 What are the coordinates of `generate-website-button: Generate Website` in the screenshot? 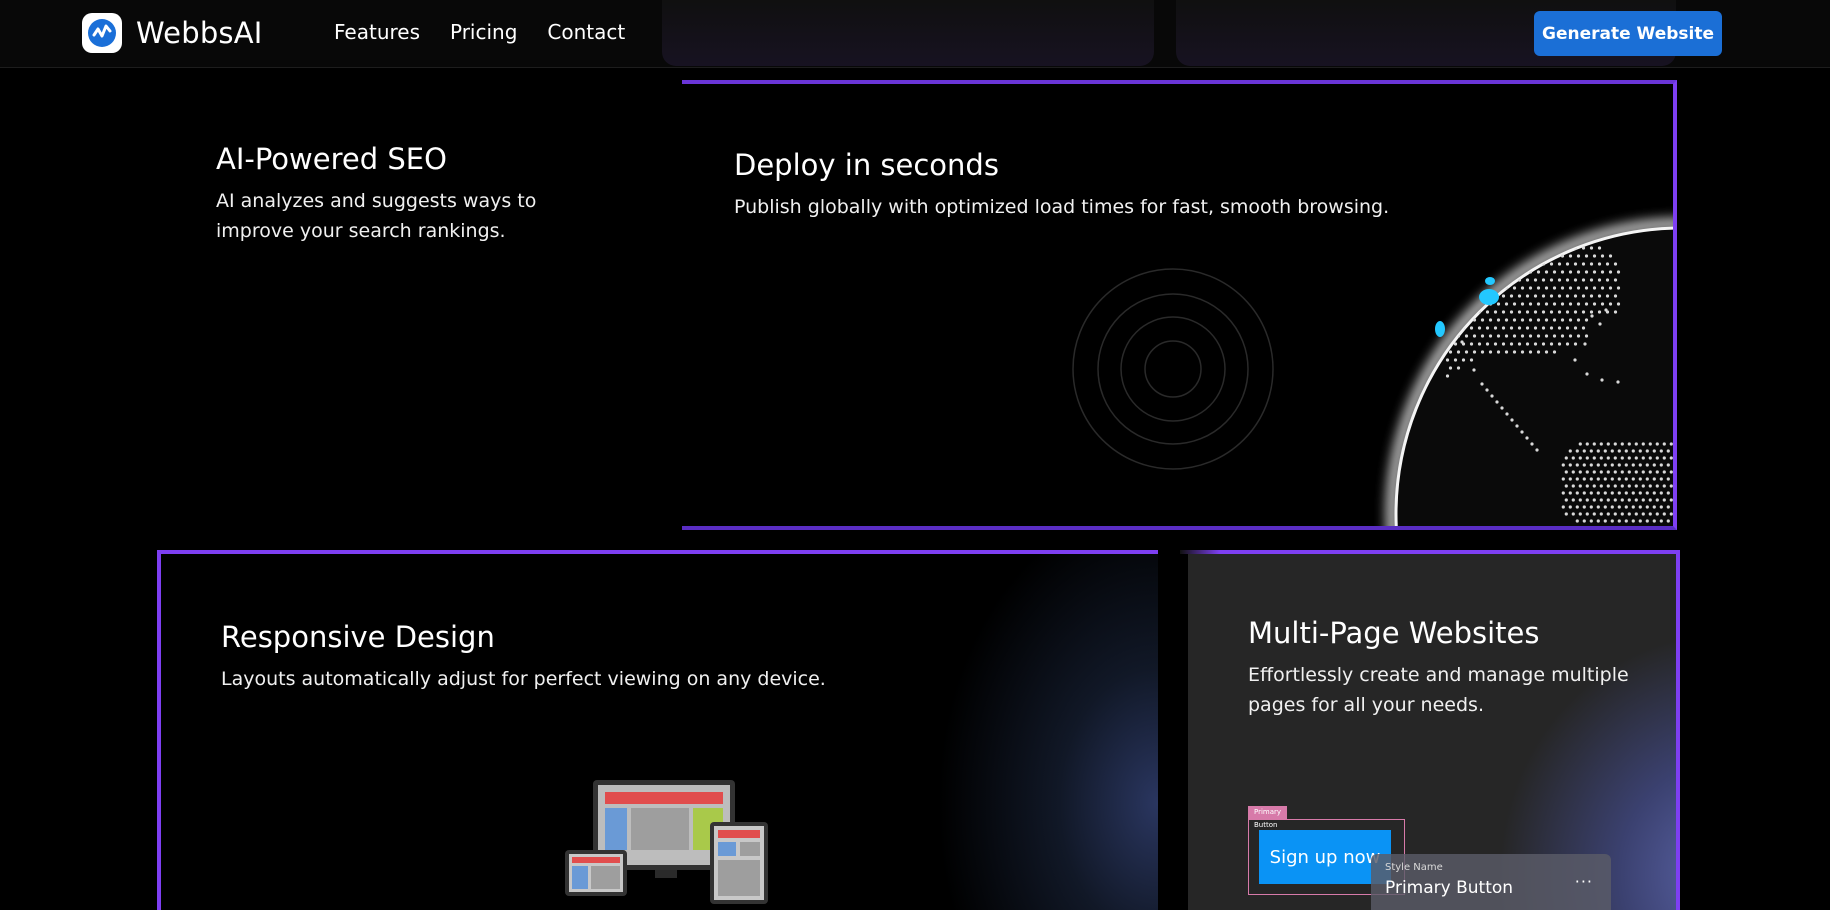 It's located at (1628, 33).